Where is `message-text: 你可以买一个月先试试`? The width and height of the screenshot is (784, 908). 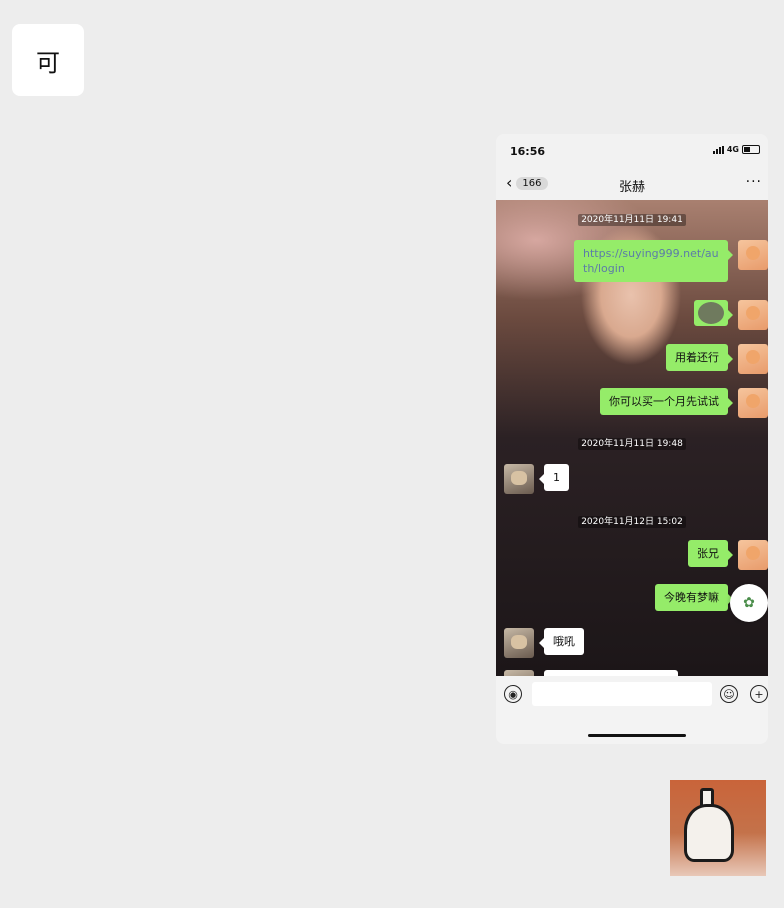 message-text: 你可以买一个月先试试 is located at coordinates (664, 401).